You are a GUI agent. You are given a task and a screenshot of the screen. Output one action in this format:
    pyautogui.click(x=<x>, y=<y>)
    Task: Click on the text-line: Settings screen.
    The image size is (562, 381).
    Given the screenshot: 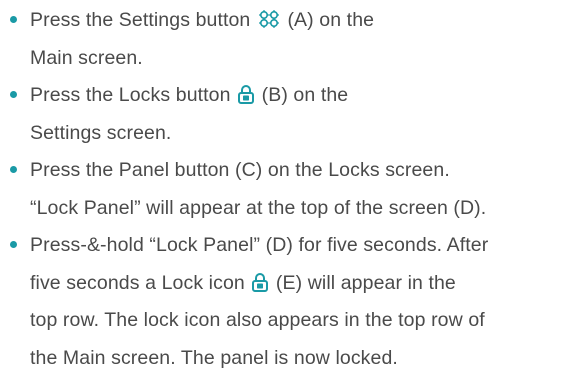 What is the action you would take?
    pyautogui.click(x=294, y=134)
    